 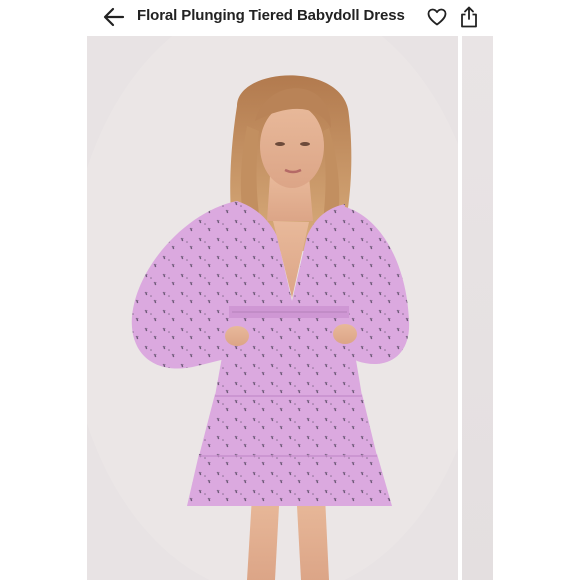 I want to click on like-button, so click(x=437, y=17).